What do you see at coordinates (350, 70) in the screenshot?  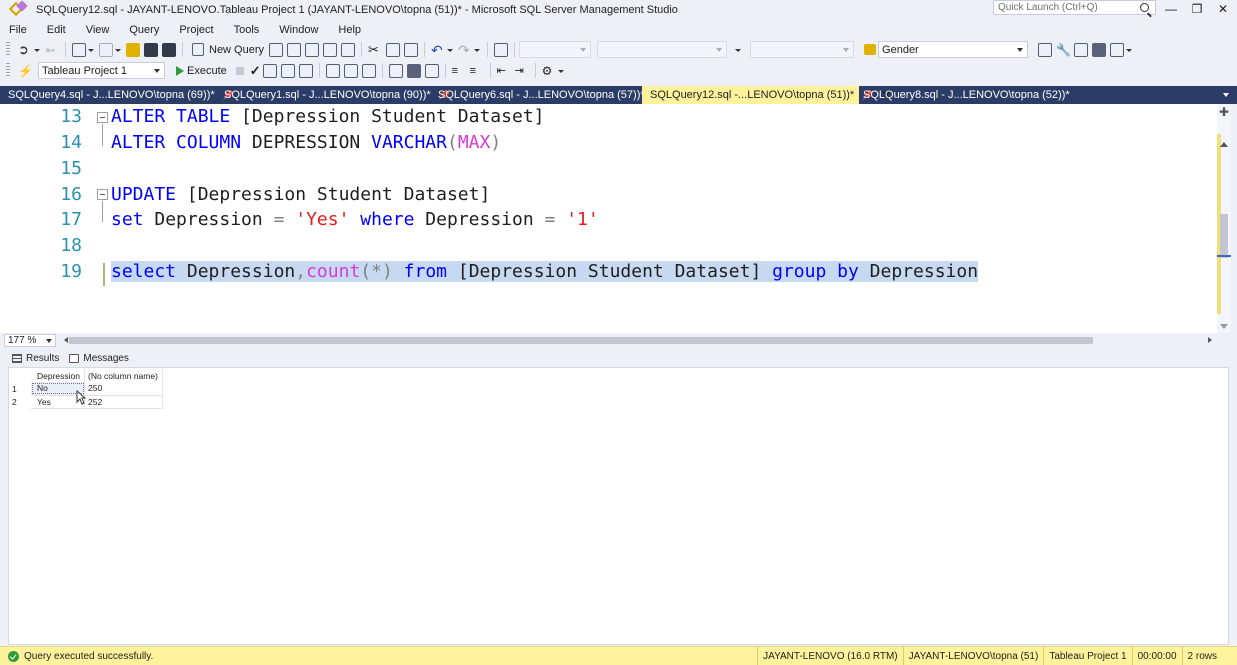 I see `live-query-statistics-icon` at bounding box center [350, 70].